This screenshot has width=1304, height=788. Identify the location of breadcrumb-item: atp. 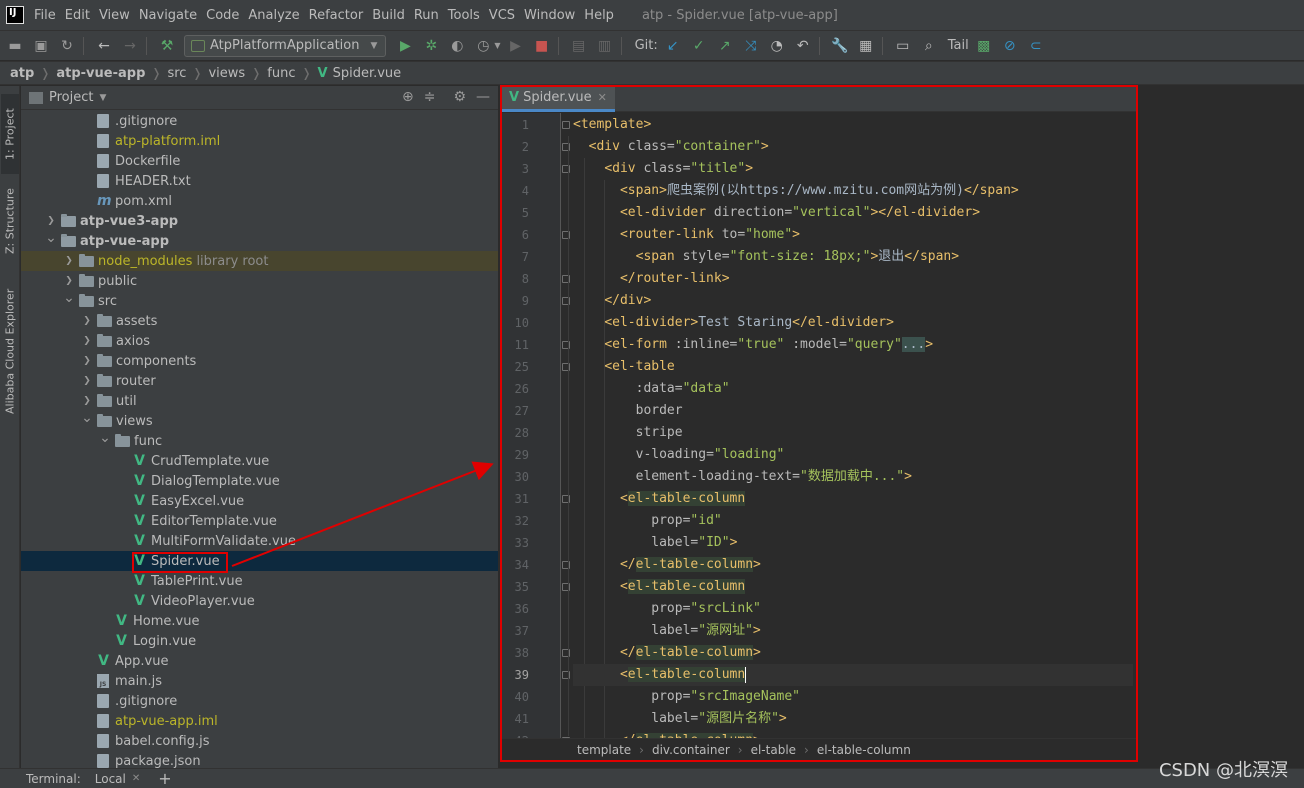
(22, 73).